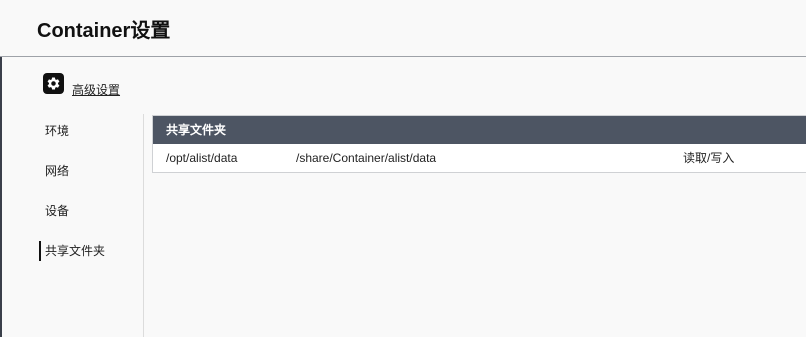 This screenshot has height=337, width=806. What do you see at coordinates (54, 211) in the screenshot?
I see `sidebar-item-devices: 设备` at bounding box center [54, 211].